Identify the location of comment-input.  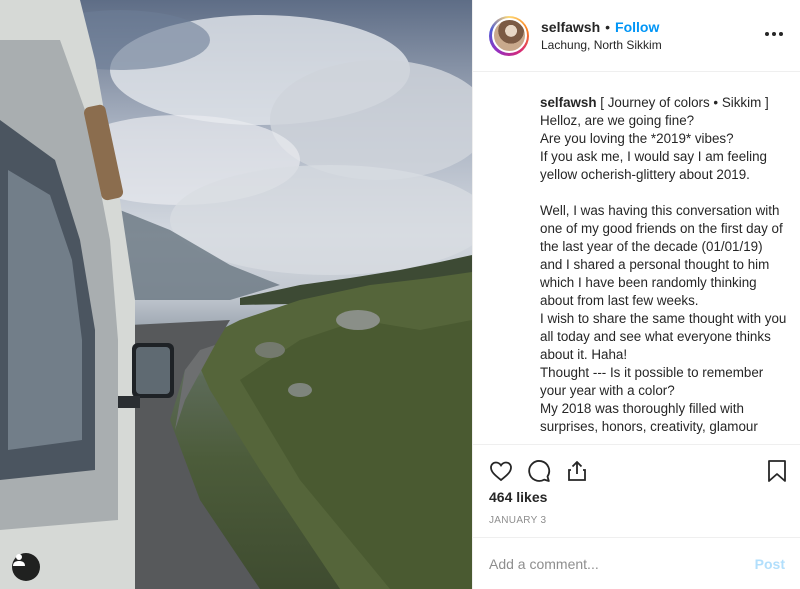
(622, 563).